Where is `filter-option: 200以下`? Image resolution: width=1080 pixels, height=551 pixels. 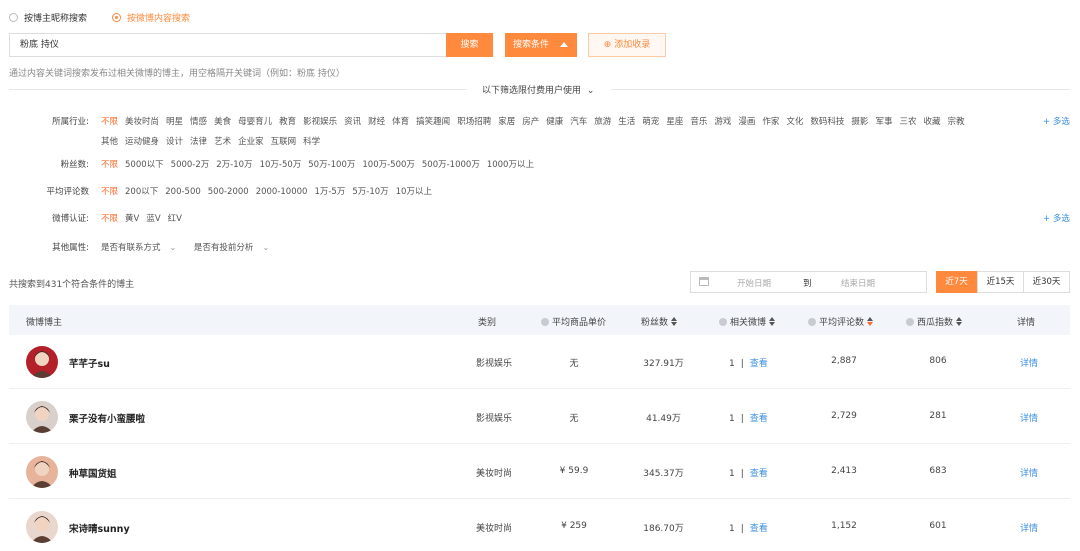
filter-option: 200以下 is located at coordinates (141, 192).